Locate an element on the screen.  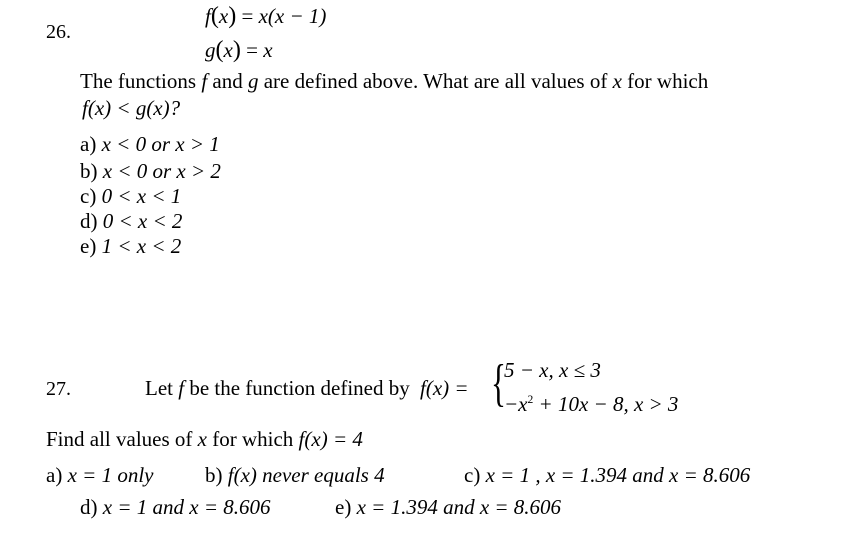
q27-choice-a: a) x = 1 only is located at coordinates (99, 475).